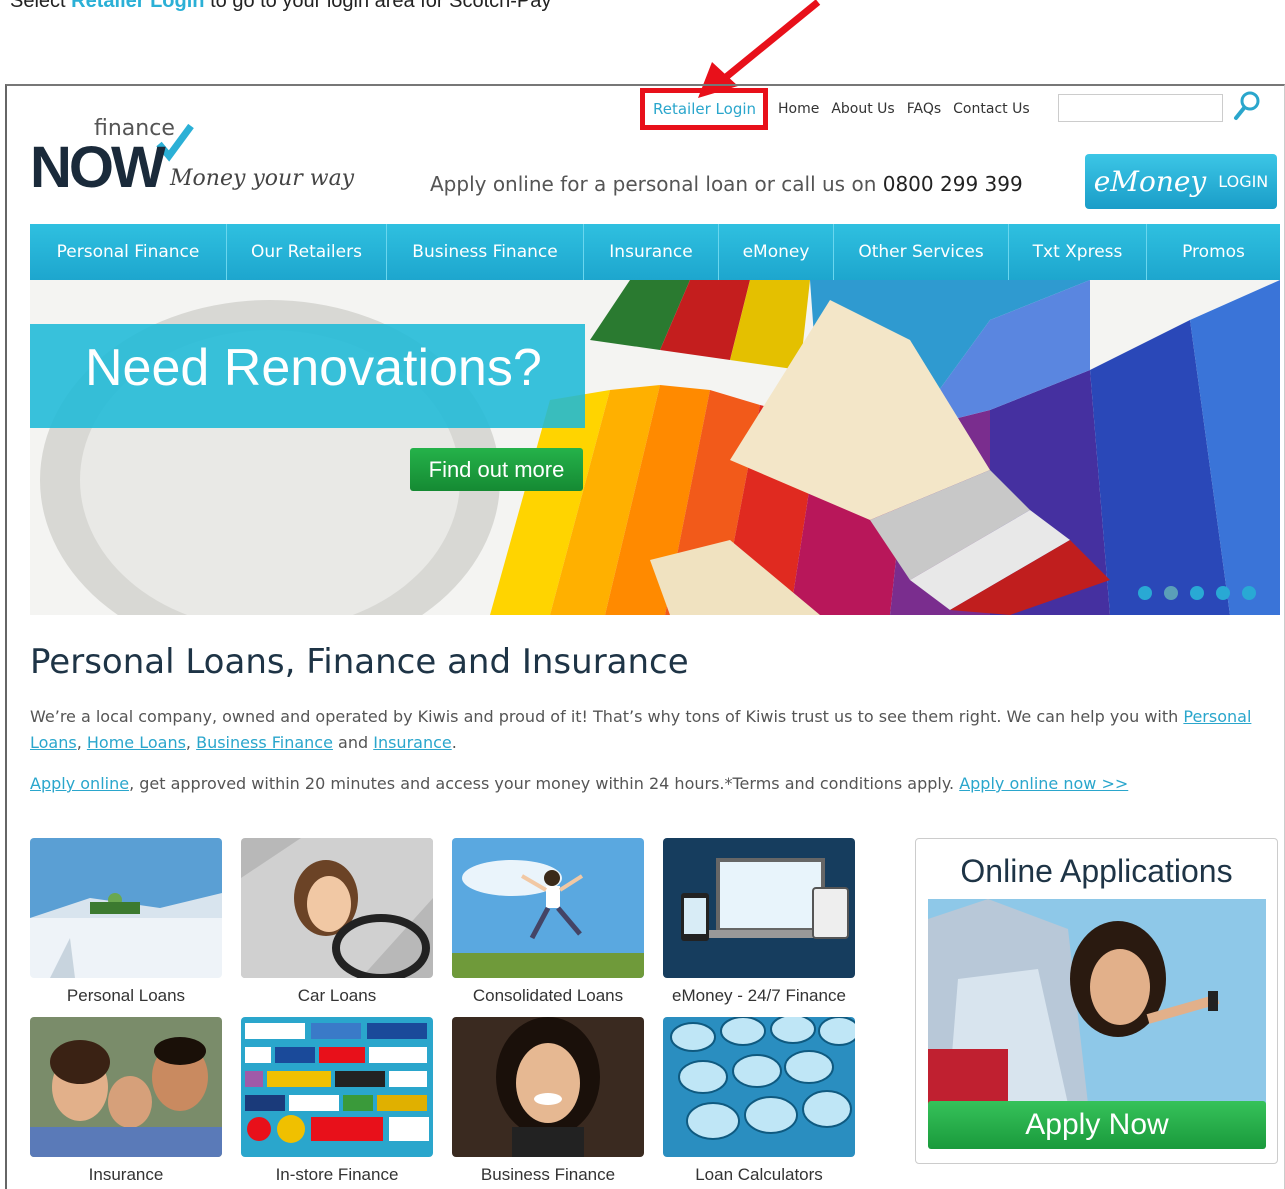 The width and height of the screenshot is (1285, 1189). What do you see at coordinates (136, 742) in the screenshot?
I see `home-loans-link: Home Loans` at bounding box center [136, 742].